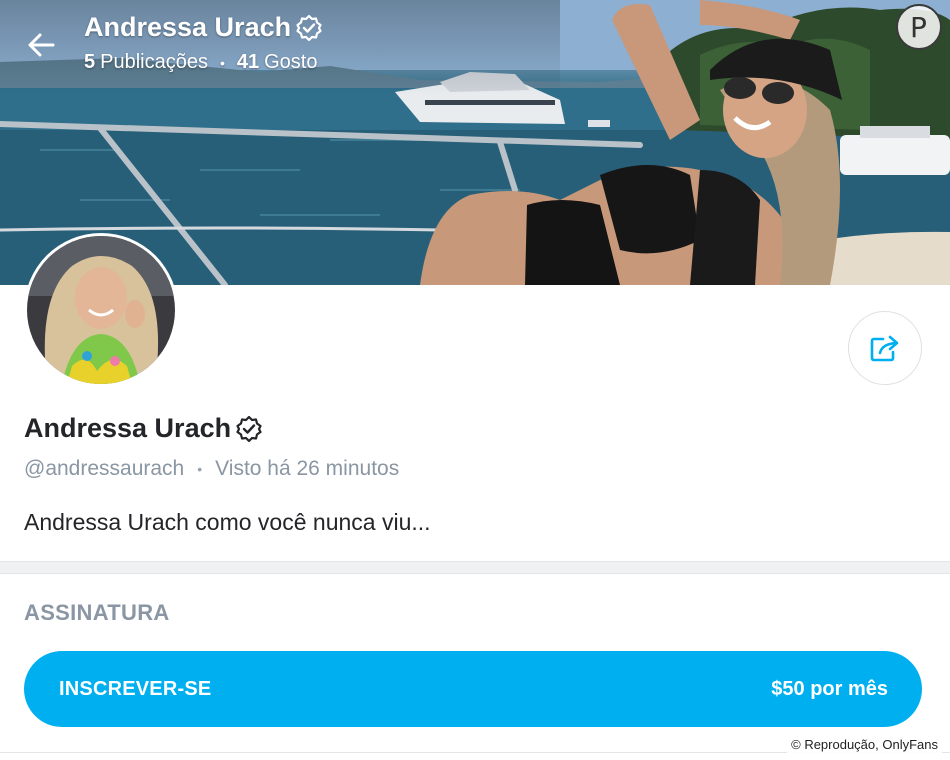  What do you see at coordinates (291, 62) in the screenshot?
I see `likes-label: Gosto` at bounding box center [291, 62].